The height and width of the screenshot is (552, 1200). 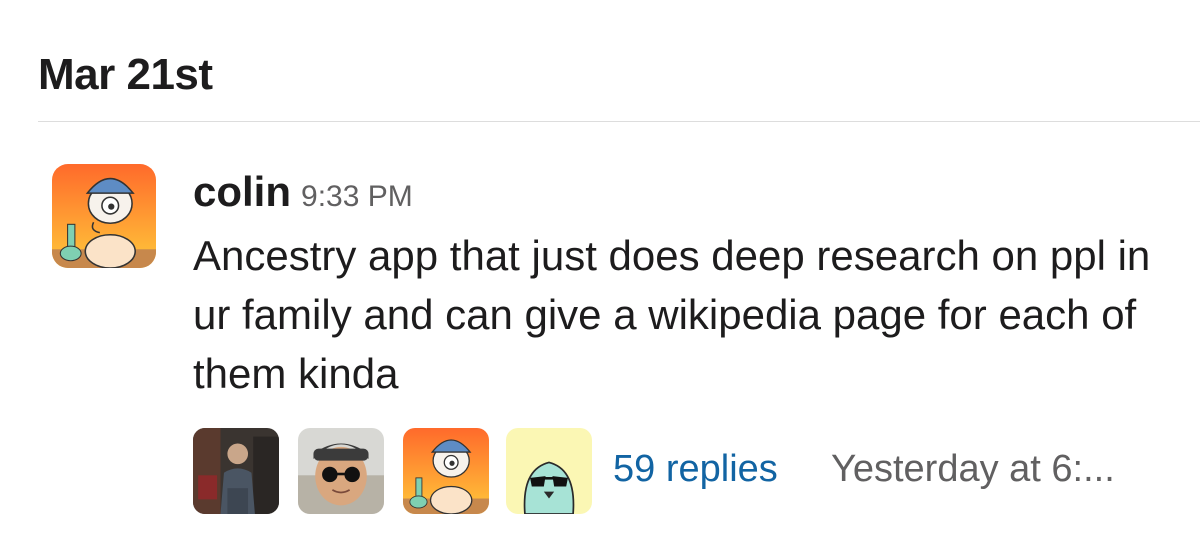 I want to click on person-sunglasses-photo-icon, so click(x=341, y=471).